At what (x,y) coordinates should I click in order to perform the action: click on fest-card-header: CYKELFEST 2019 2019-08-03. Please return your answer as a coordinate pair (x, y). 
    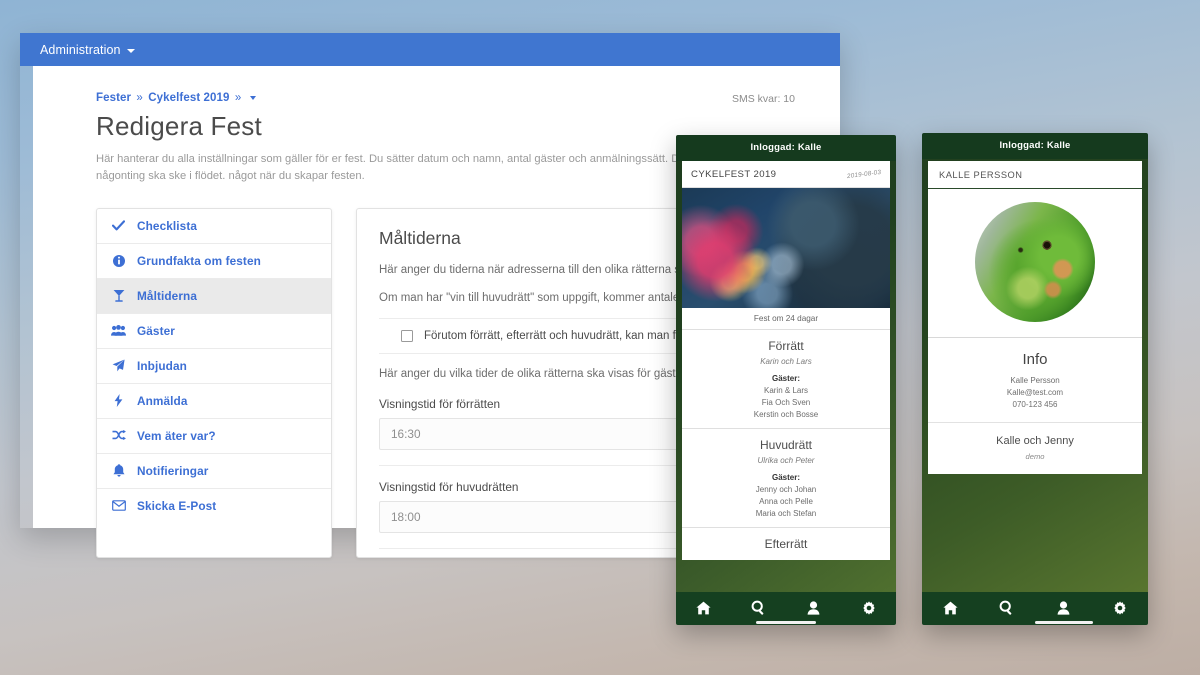
    Looking at the image, I should click on (786, 174).